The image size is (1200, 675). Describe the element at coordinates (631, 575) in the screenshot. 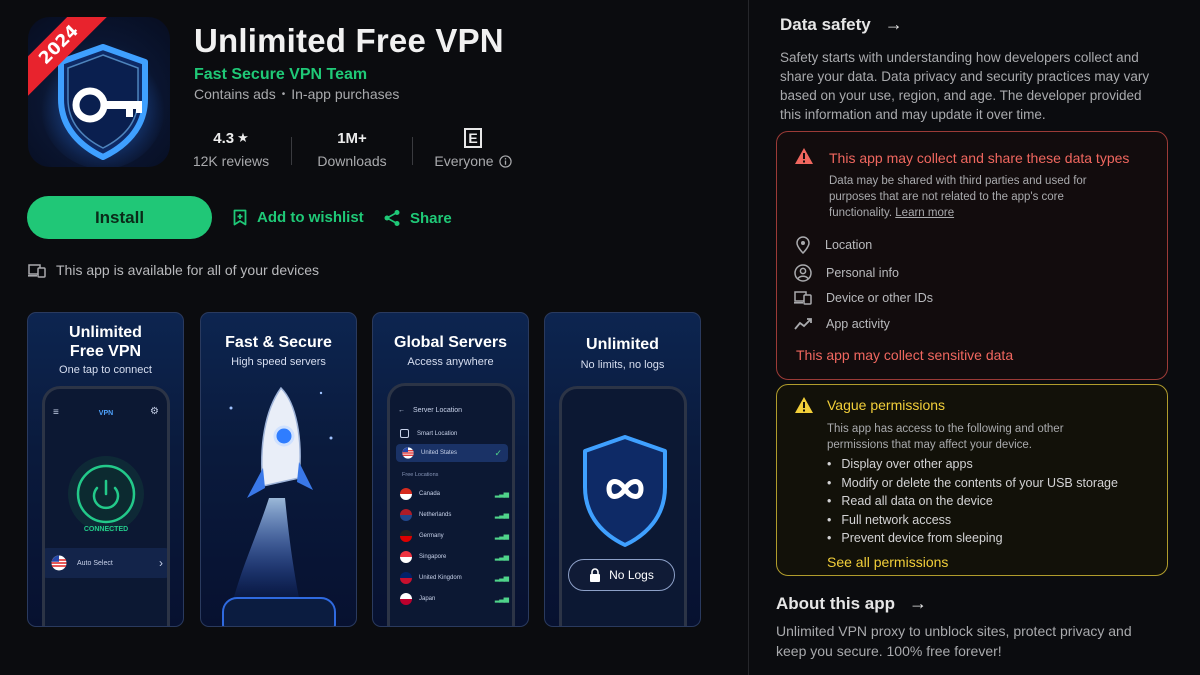

I see `no-logs-label: No Logs` at that location.